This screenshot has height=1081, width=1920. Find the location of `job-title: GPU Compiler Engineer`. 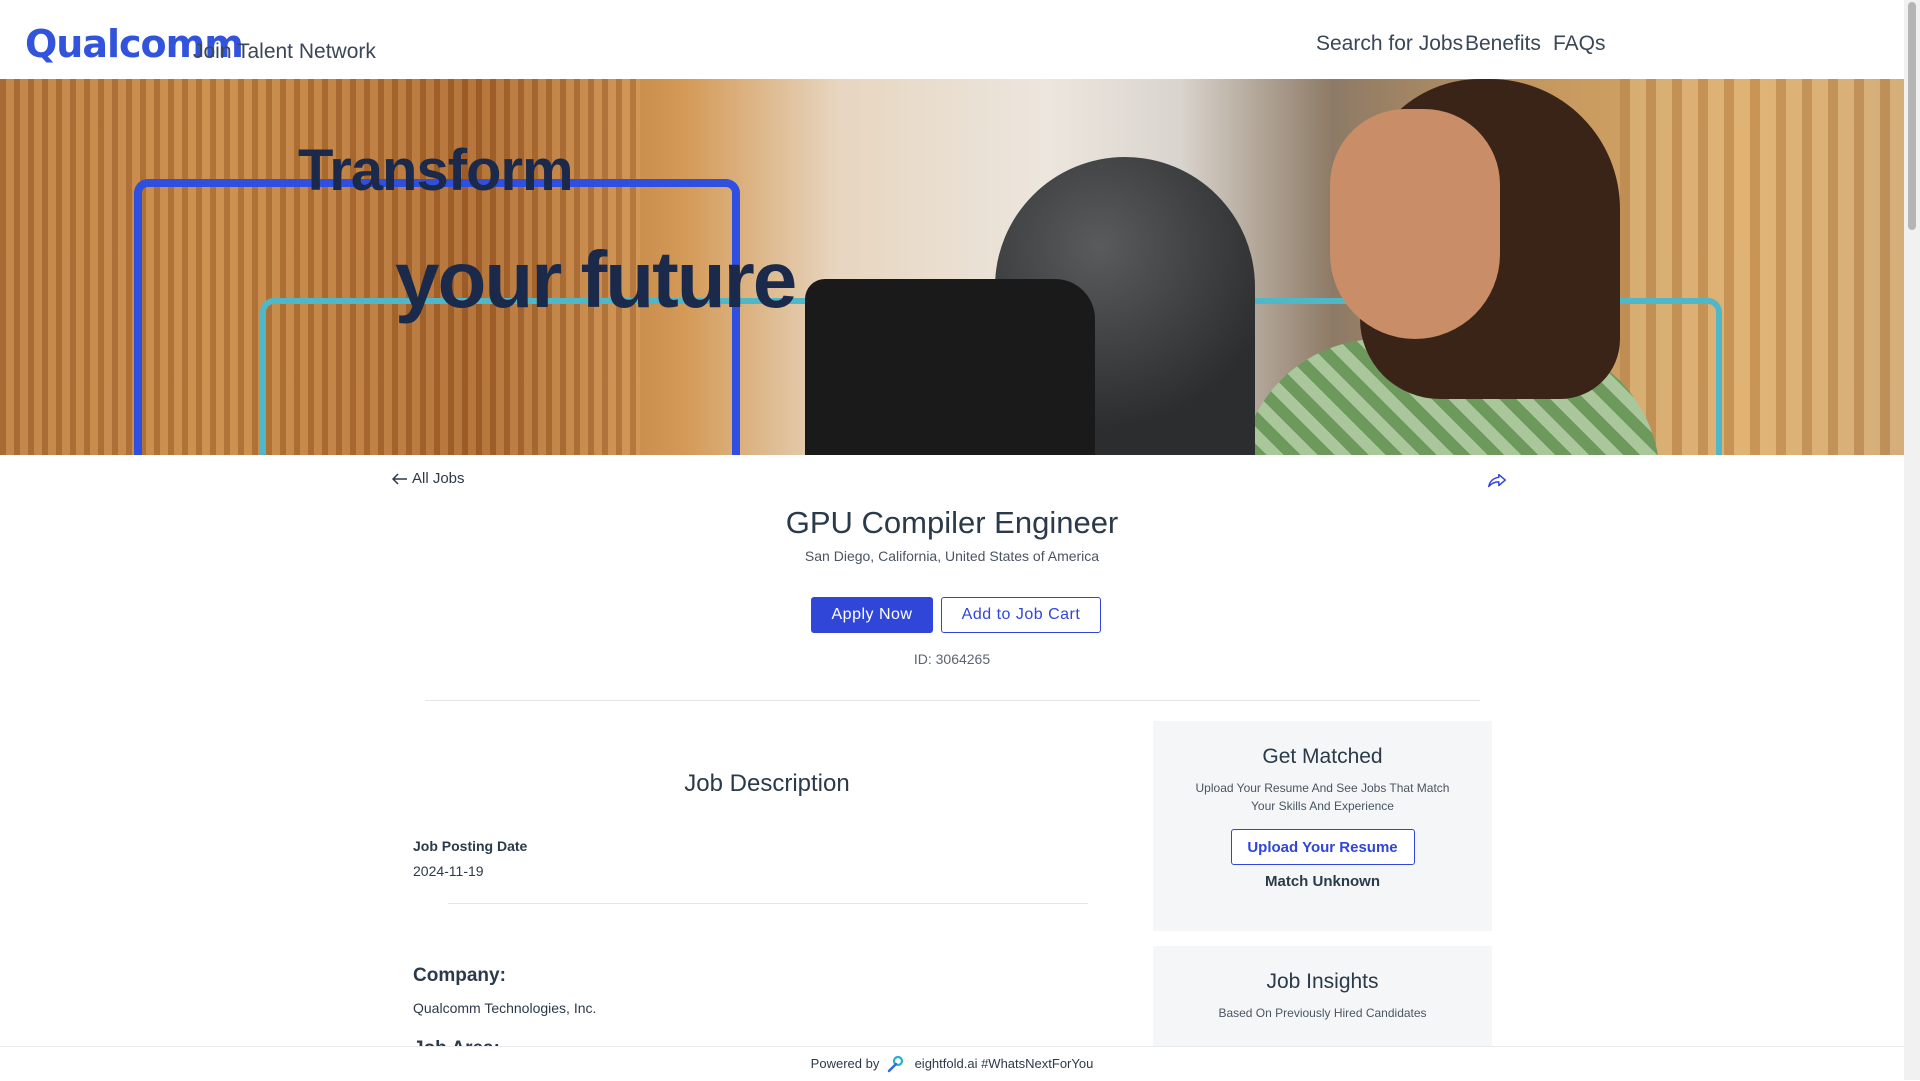

job-title: GPU Compiler Engineer is located at coordinates (952, 522).